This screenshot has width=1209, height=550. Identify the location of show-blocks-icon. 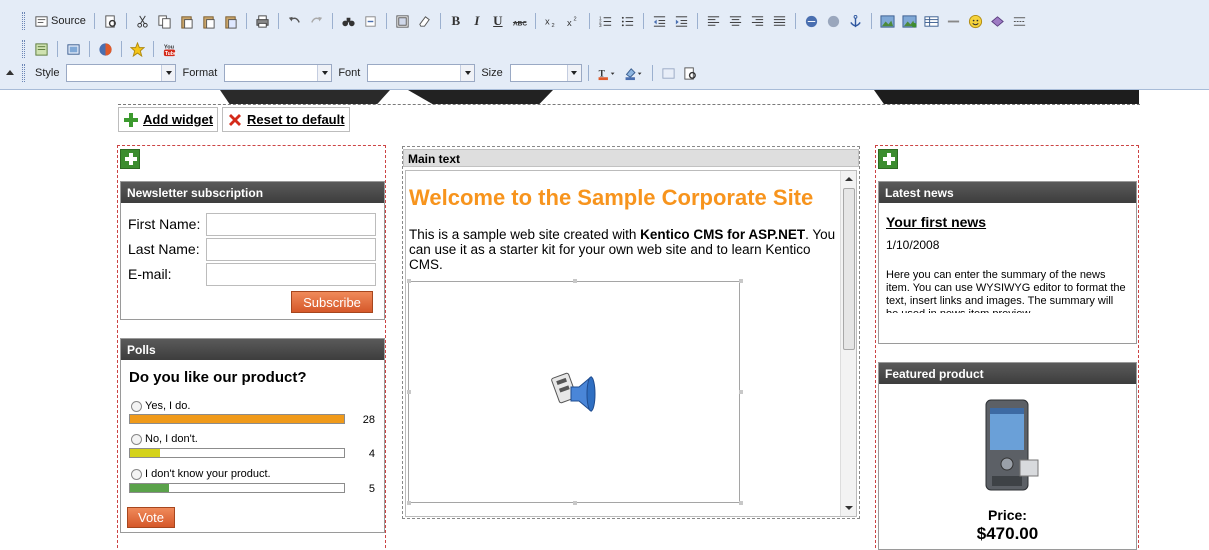
(690, 73).